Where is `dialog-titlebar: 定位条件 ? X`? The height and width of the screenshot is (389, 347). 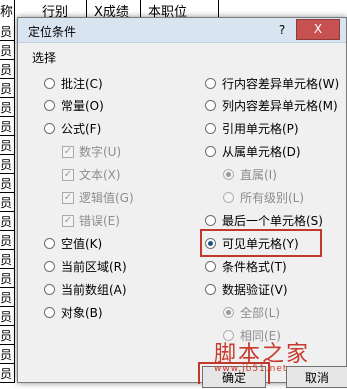
dialog-titlebar: 定位条件 ? X is located at coordinates (182, 30).